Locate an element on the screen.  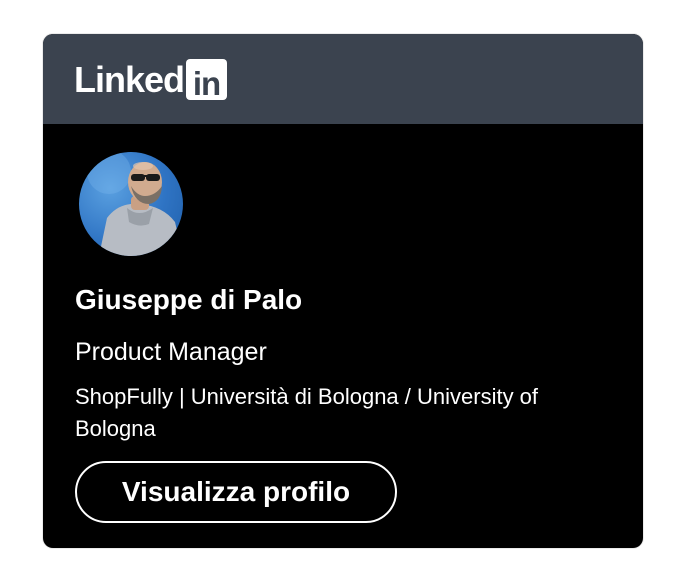
badge-header: Linked in is located at coordinates (343, 79).